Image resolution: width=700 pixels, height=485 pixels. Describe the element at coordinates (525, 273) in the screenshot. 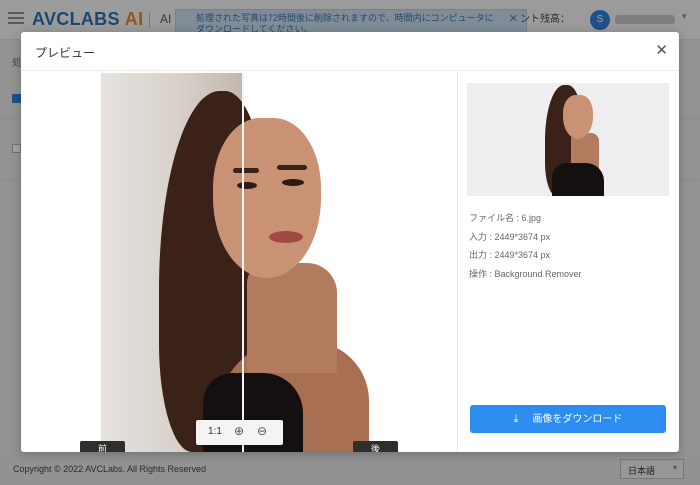

I see `operation: 操作 : Background Remover` at that location.